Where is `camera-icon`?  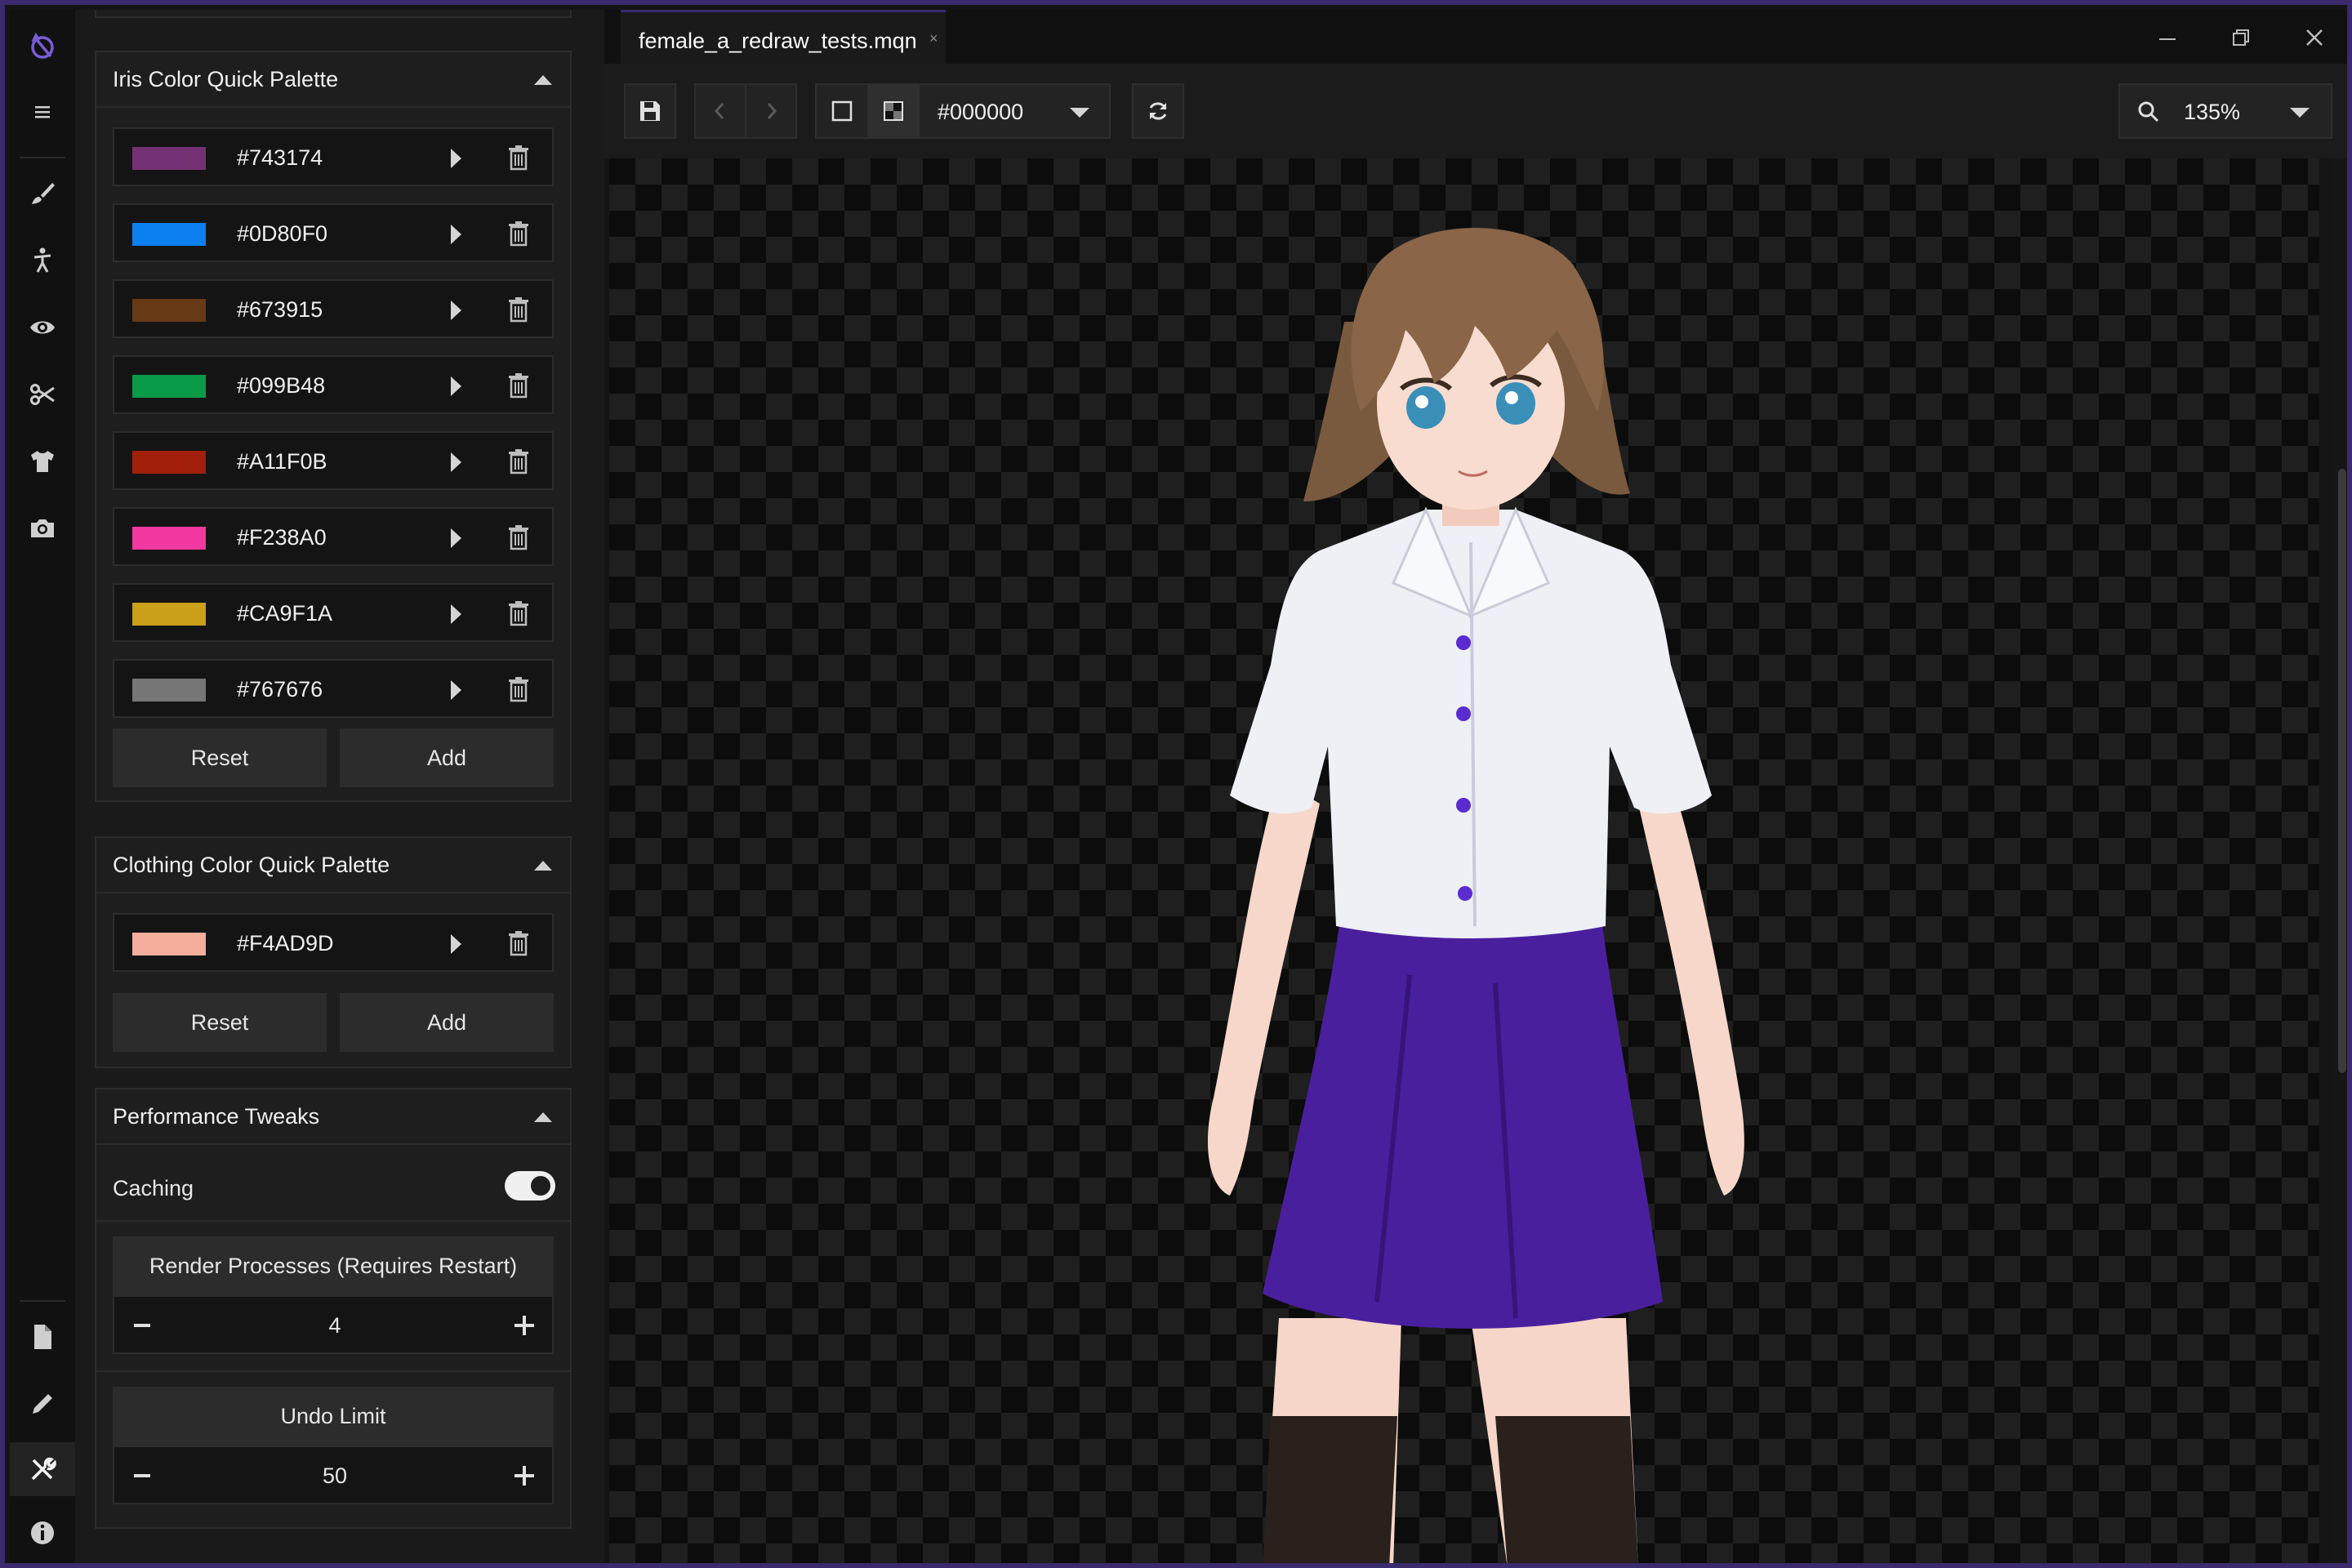 camera-icon is located at coordinates (42, 528).